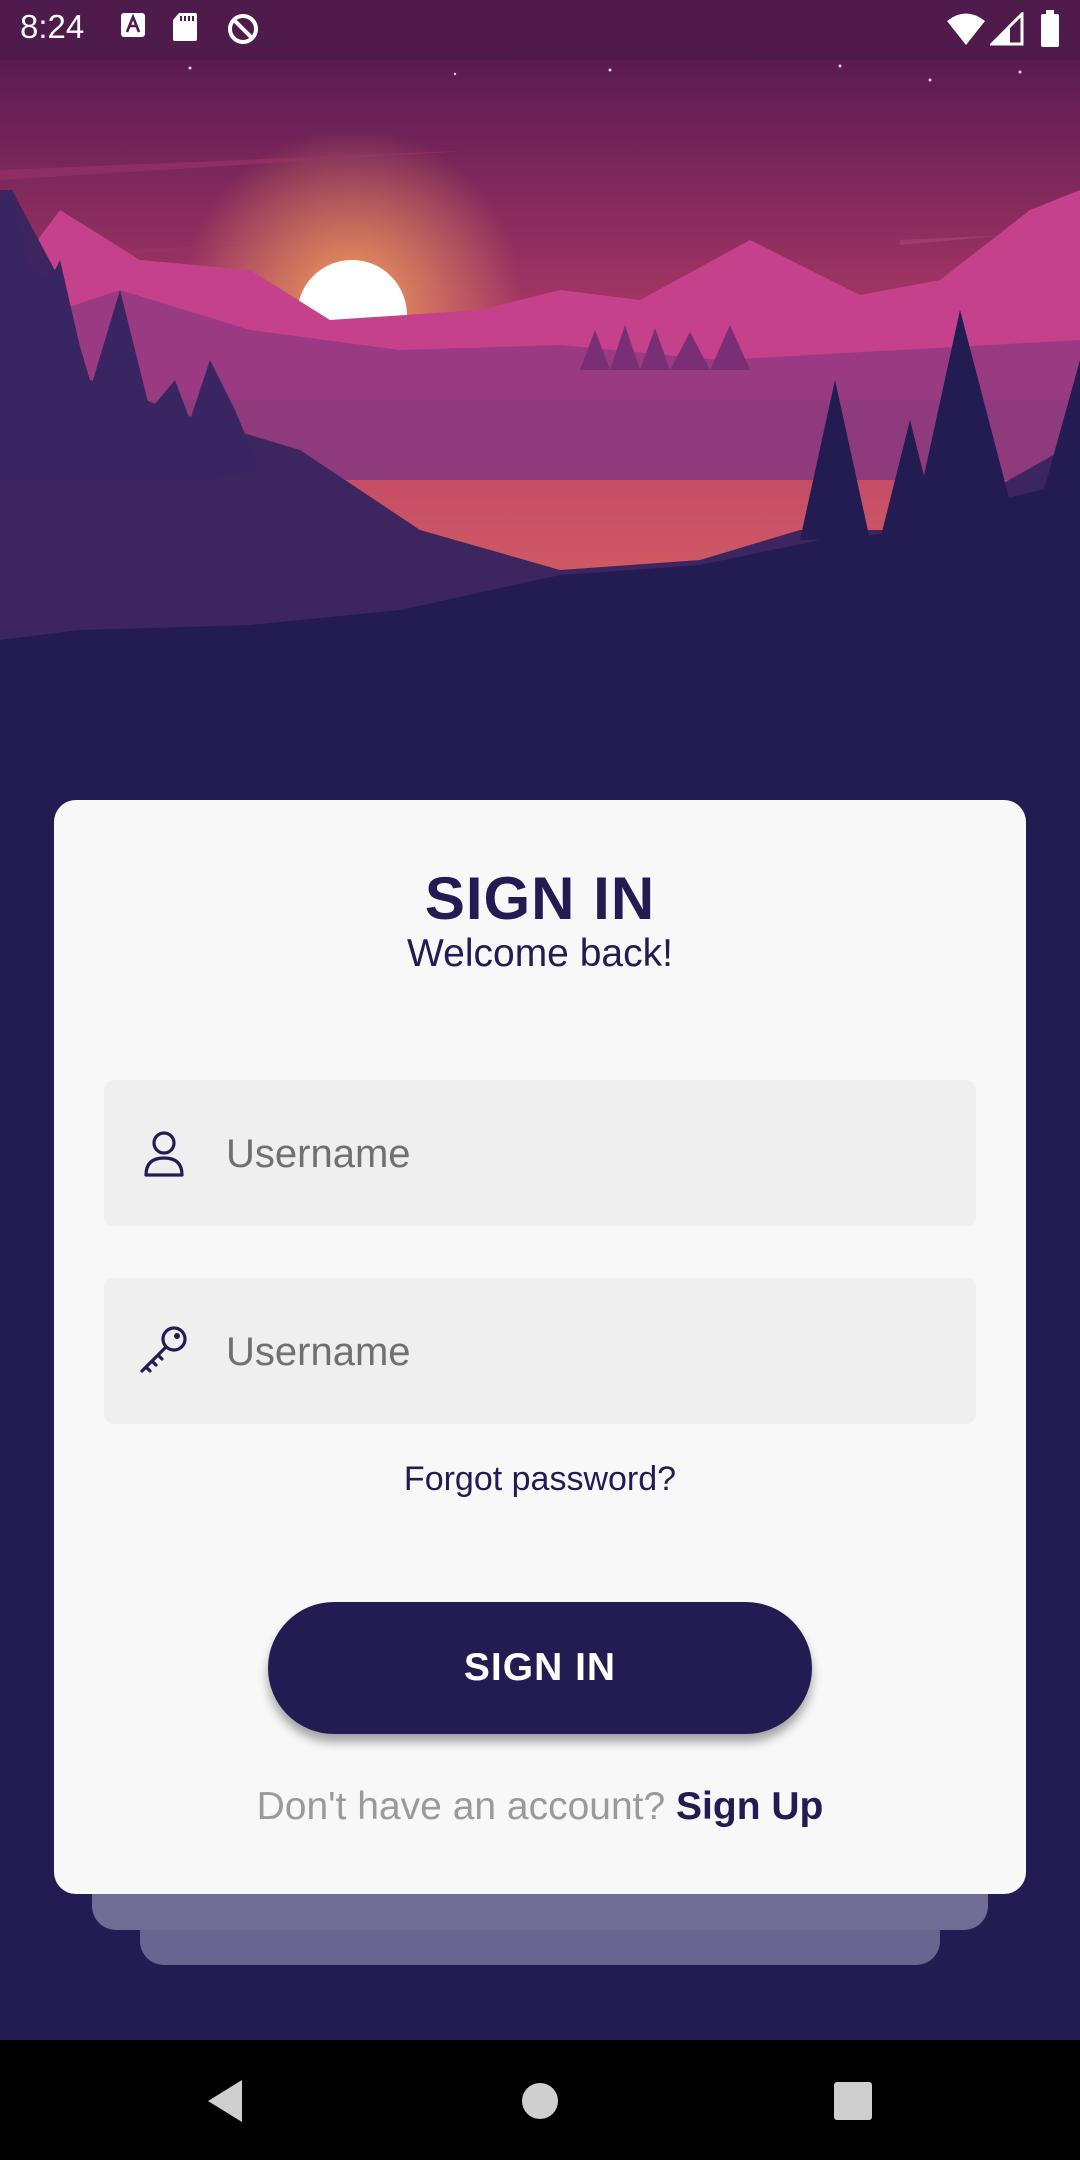 This screenshot has height=2160, width=1080. I want to click on data-saver-icon, so click(243, 29).